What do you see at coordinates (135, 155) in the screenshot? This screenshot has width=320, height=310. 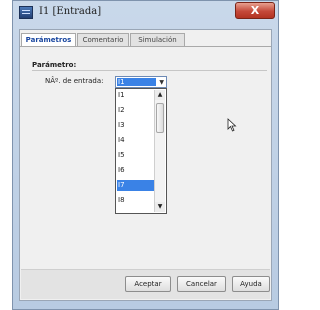 I see `dropdown-option: I5` at bounding box center [135, 155].